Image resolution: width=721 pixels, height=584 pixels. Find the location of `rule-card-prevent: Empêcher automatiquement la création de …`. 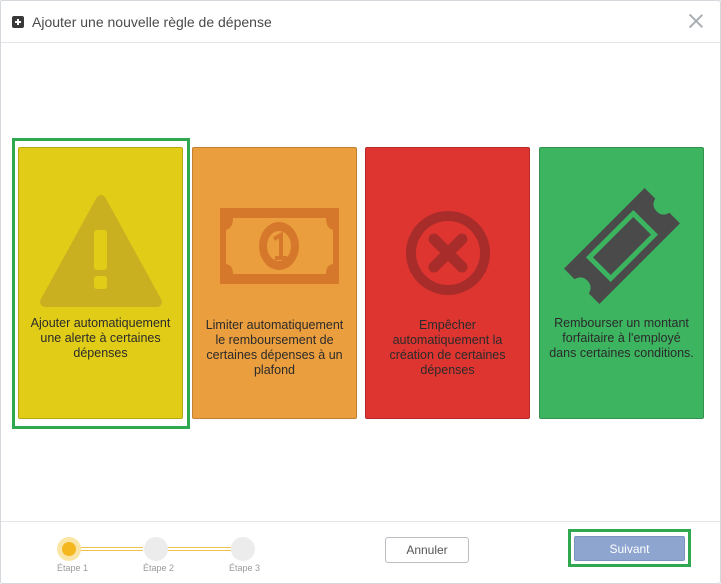

rule-card-prevent: Empêcher automatiquement la création de … is located at coordinates (447, 283).